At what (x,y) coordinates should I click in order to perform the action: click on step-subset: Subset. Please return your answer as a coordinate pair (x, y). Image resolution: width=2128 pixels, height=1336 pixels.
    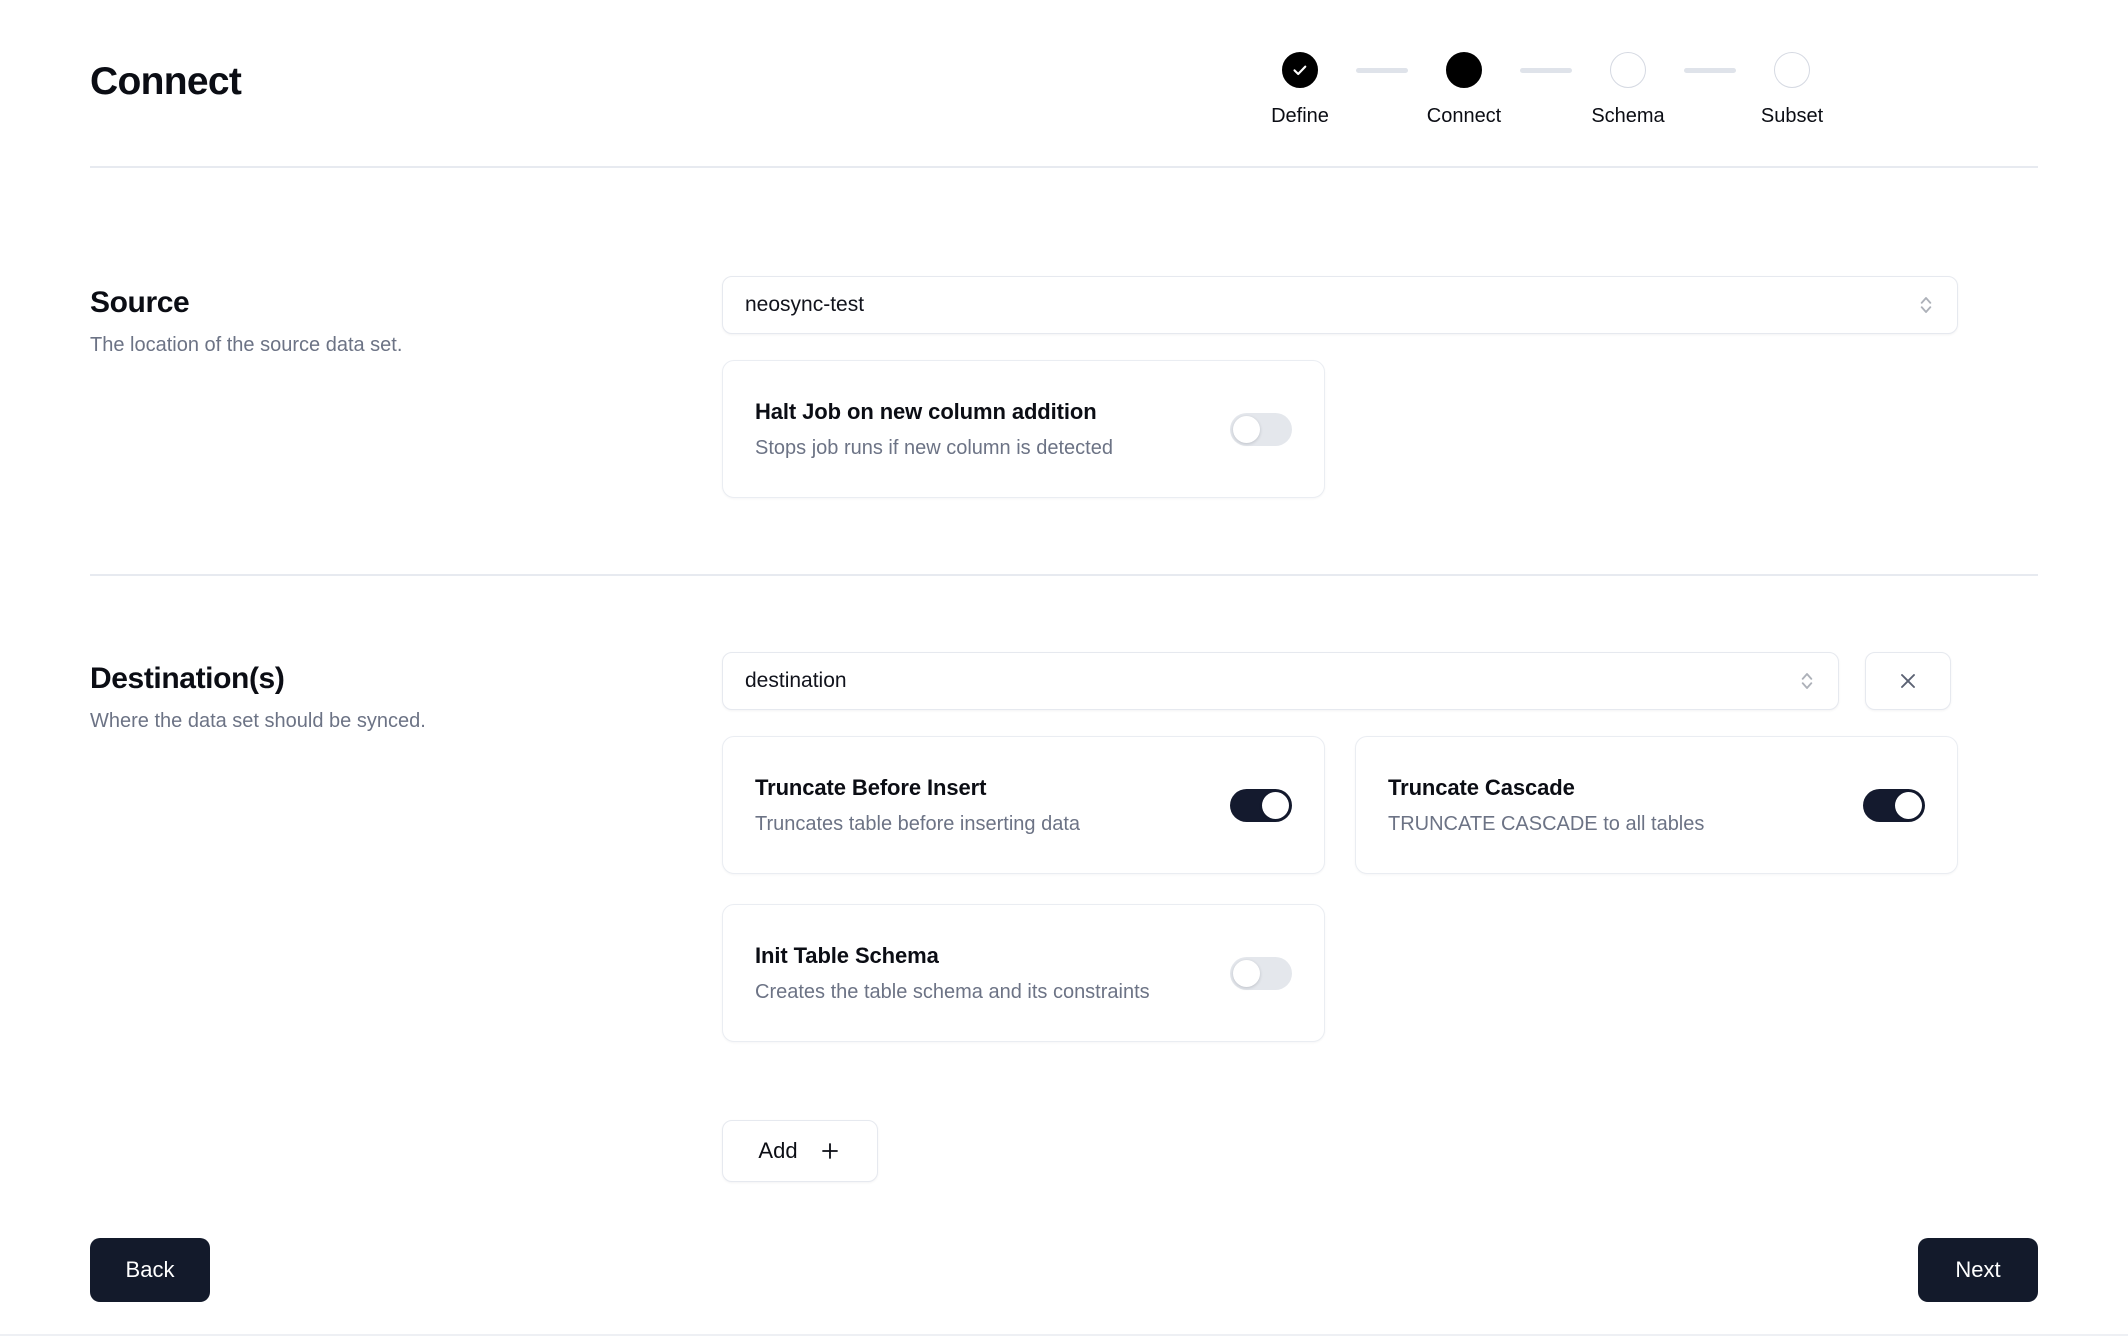
    Looking at the image, I should click on (1792, 90).